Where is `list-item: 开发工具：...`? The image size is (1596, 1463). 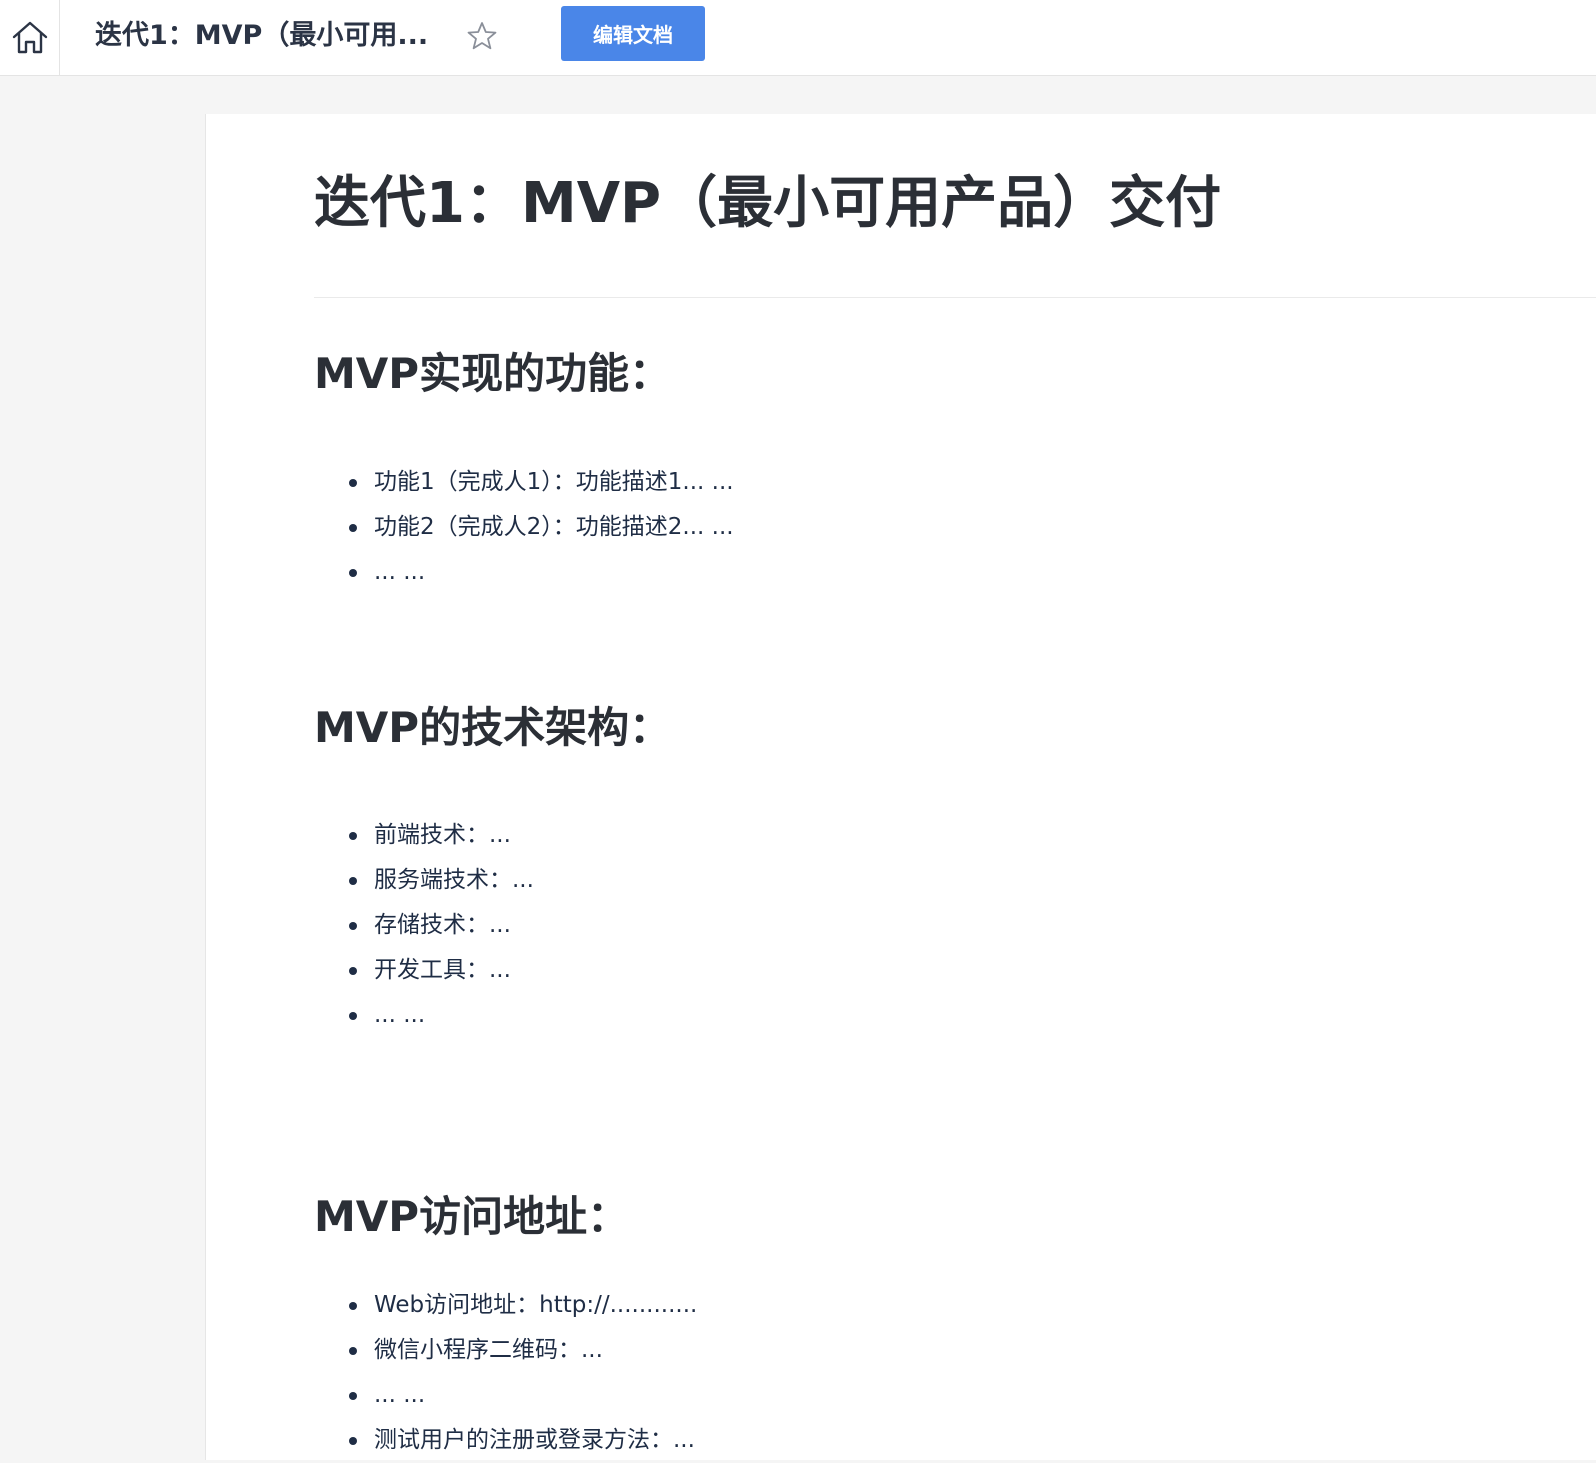
list-item: 开发工具：... is located at coordinates (424, 970).